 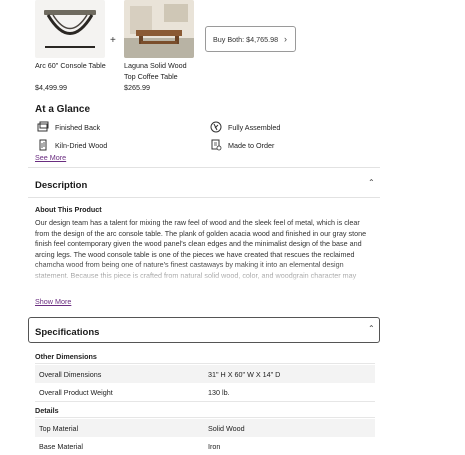 I want to click on coffee-table-illustration, so click(x=159, y=29).